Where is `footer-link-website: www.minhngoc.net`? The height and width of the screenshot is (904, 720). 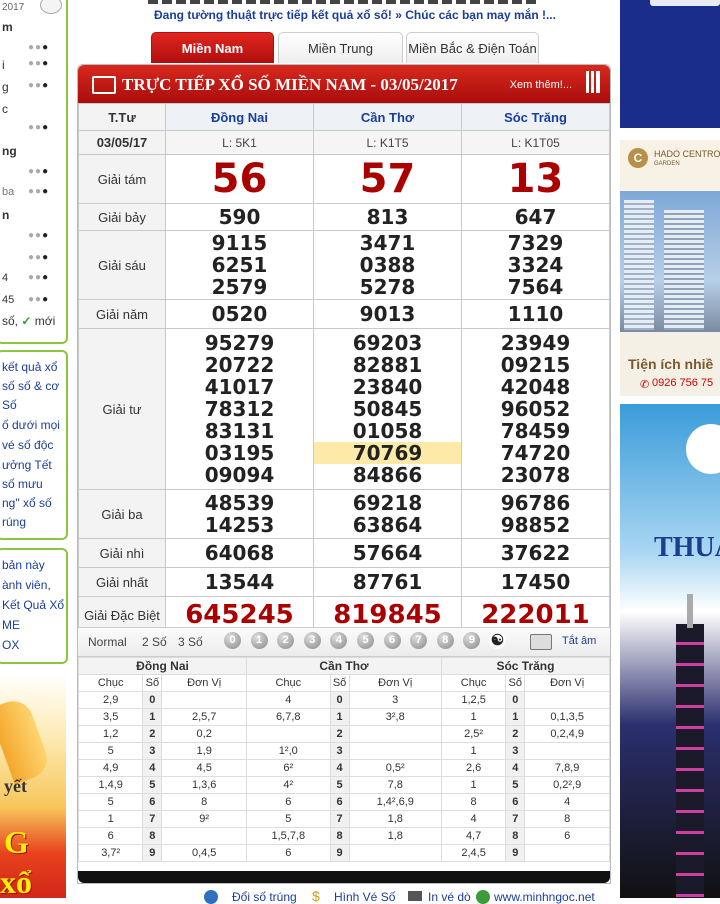 footer-link-website: www.minhngoc.net is located at coordinates (544, 897).